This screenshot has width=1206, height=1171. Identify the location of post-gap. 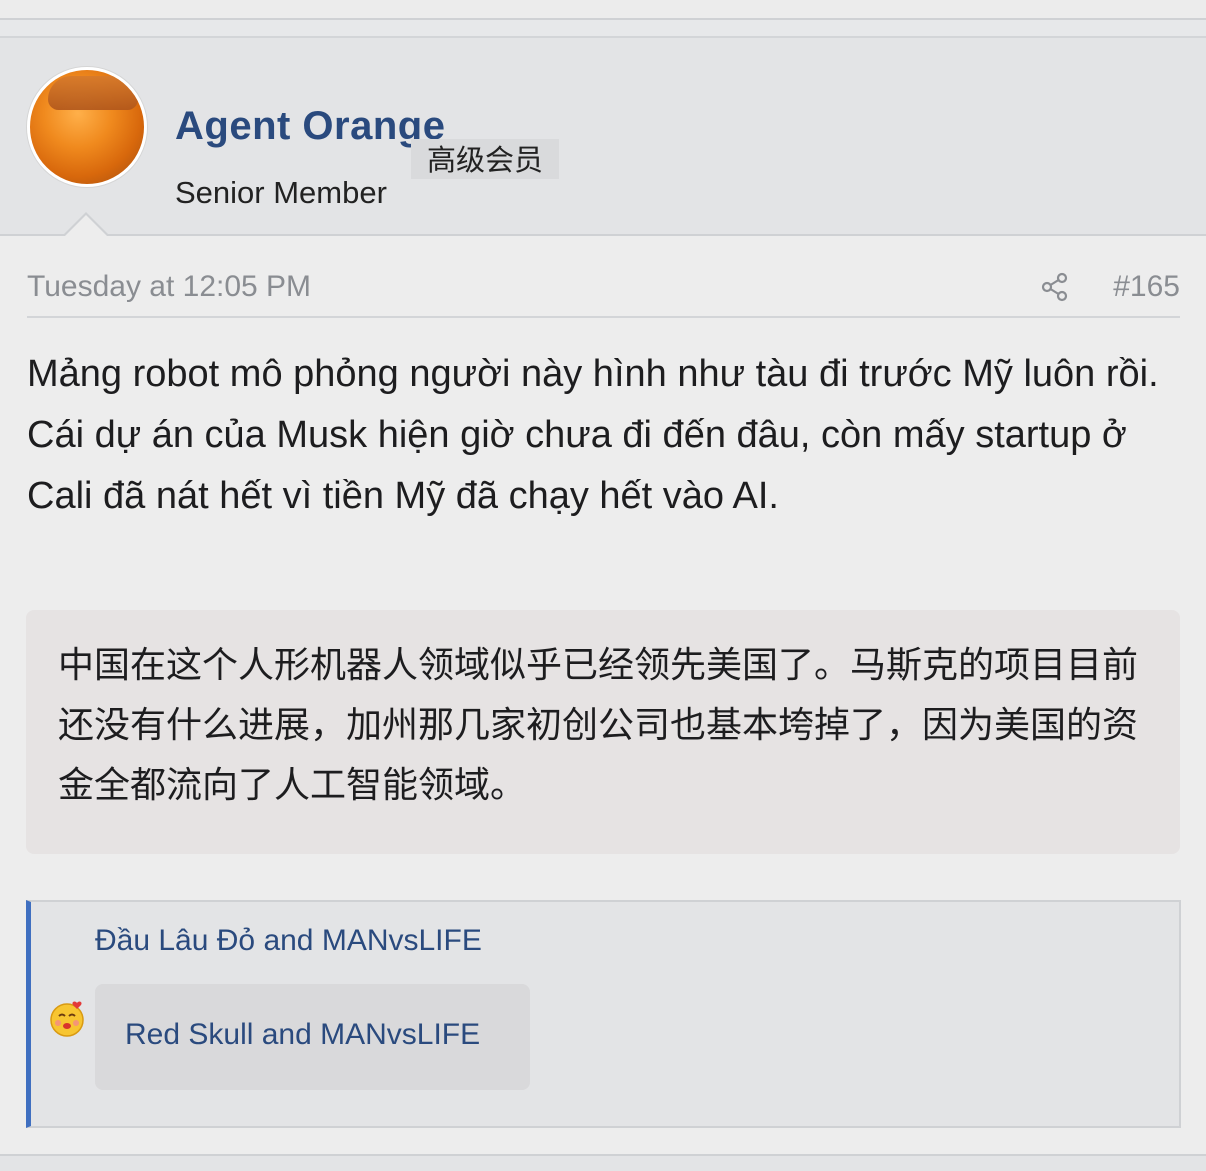
(603, 28).